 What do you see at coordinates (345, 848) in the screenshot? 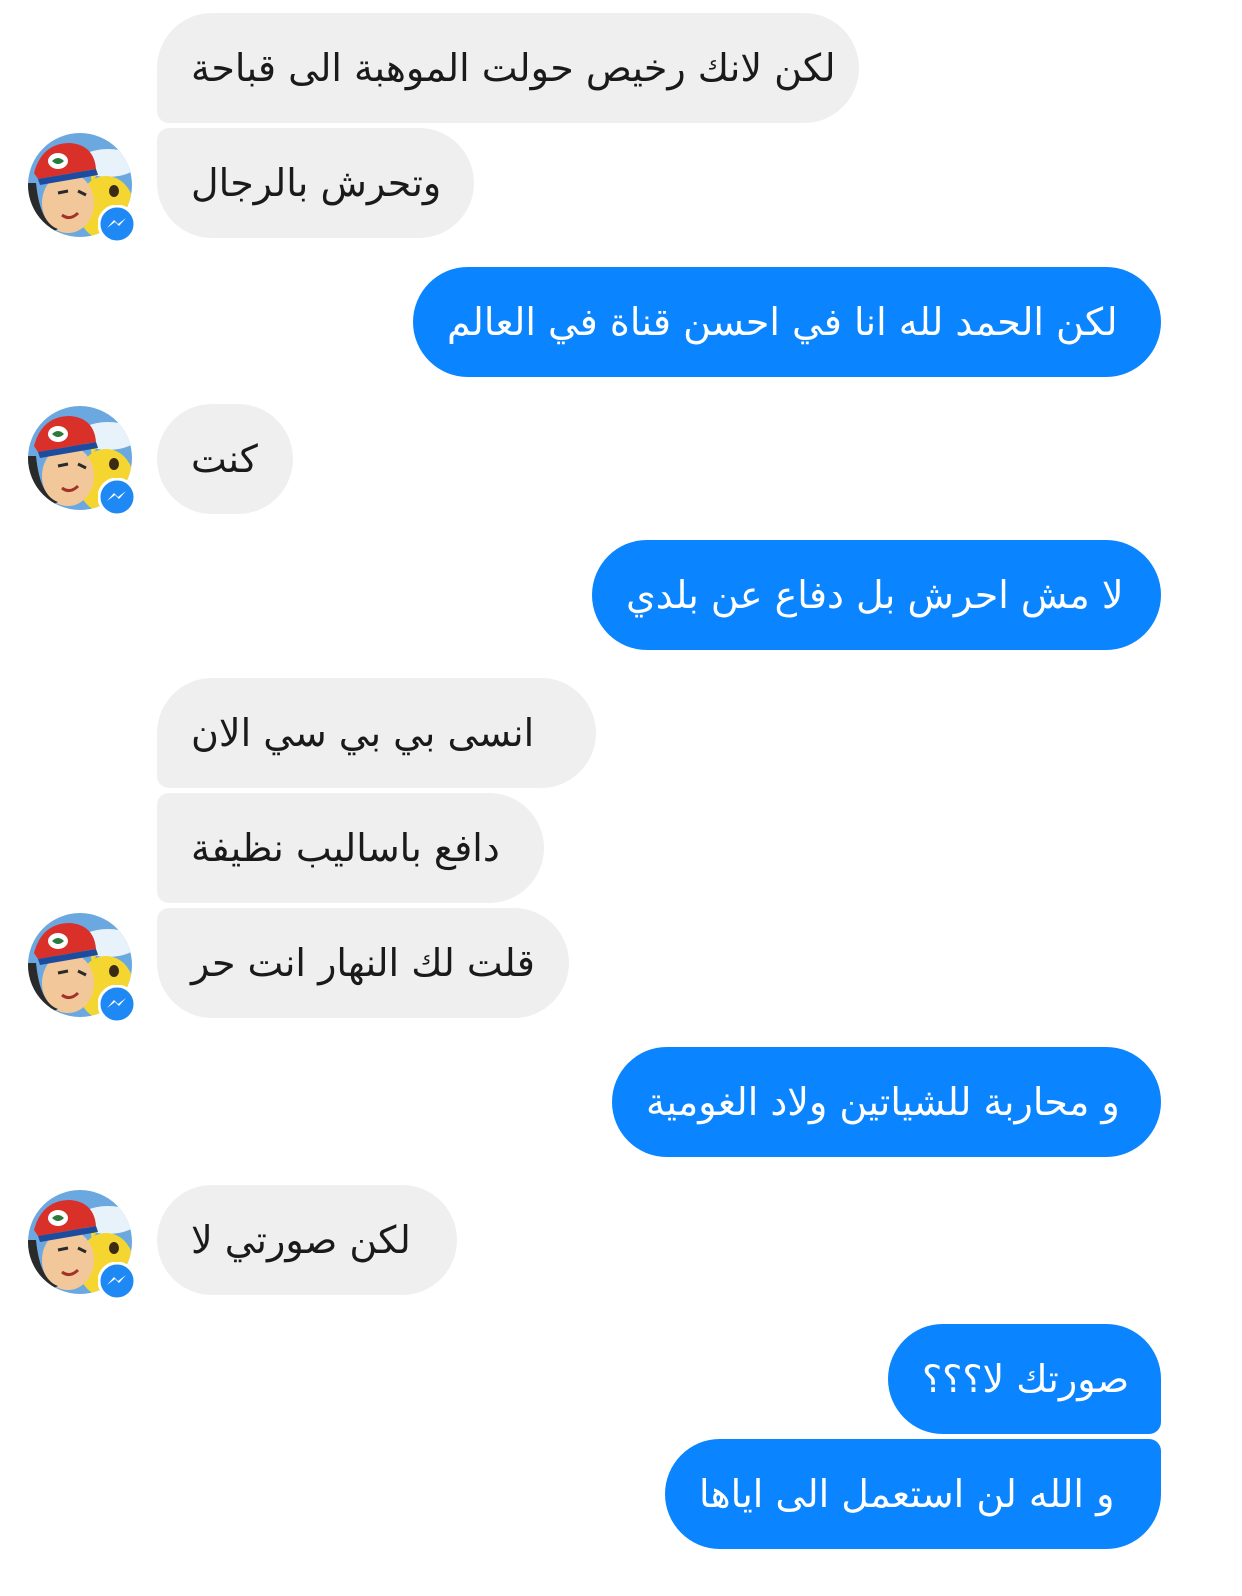
I see `message-text: دافع باساليب نظيفة` at bounding box center [345, 848].